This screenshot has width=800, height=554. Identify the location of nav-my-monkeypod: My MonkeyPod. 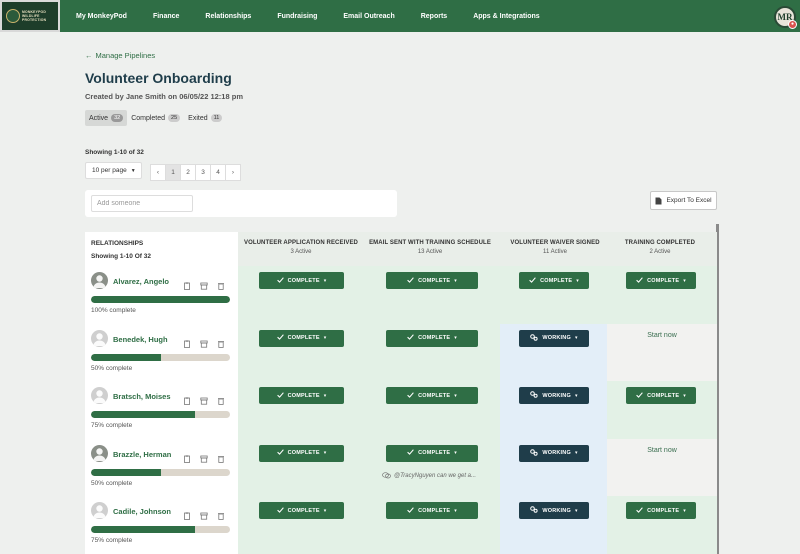
(101, 16).